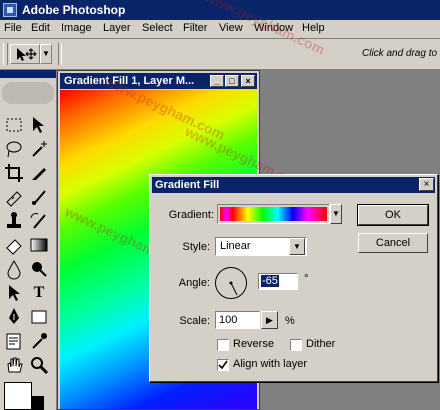 The height and width of the screenshot is (410, 440). Describe the element at coordinates (5, 54) in the screenshot. I see `options-bar-grip` at that location.